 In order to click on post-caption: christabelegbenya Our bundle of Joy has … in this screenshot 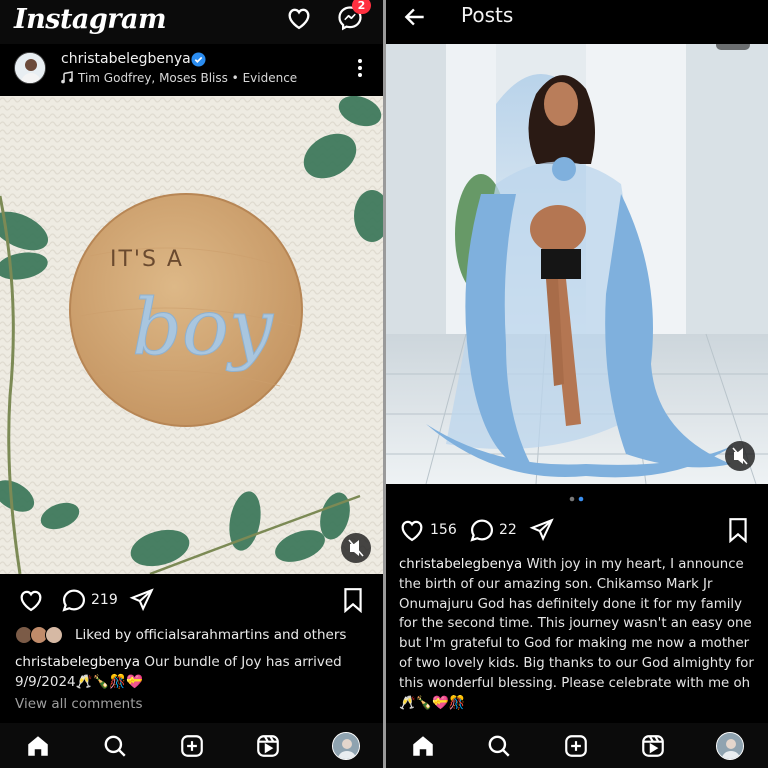, I will do `click(195, 672)`.